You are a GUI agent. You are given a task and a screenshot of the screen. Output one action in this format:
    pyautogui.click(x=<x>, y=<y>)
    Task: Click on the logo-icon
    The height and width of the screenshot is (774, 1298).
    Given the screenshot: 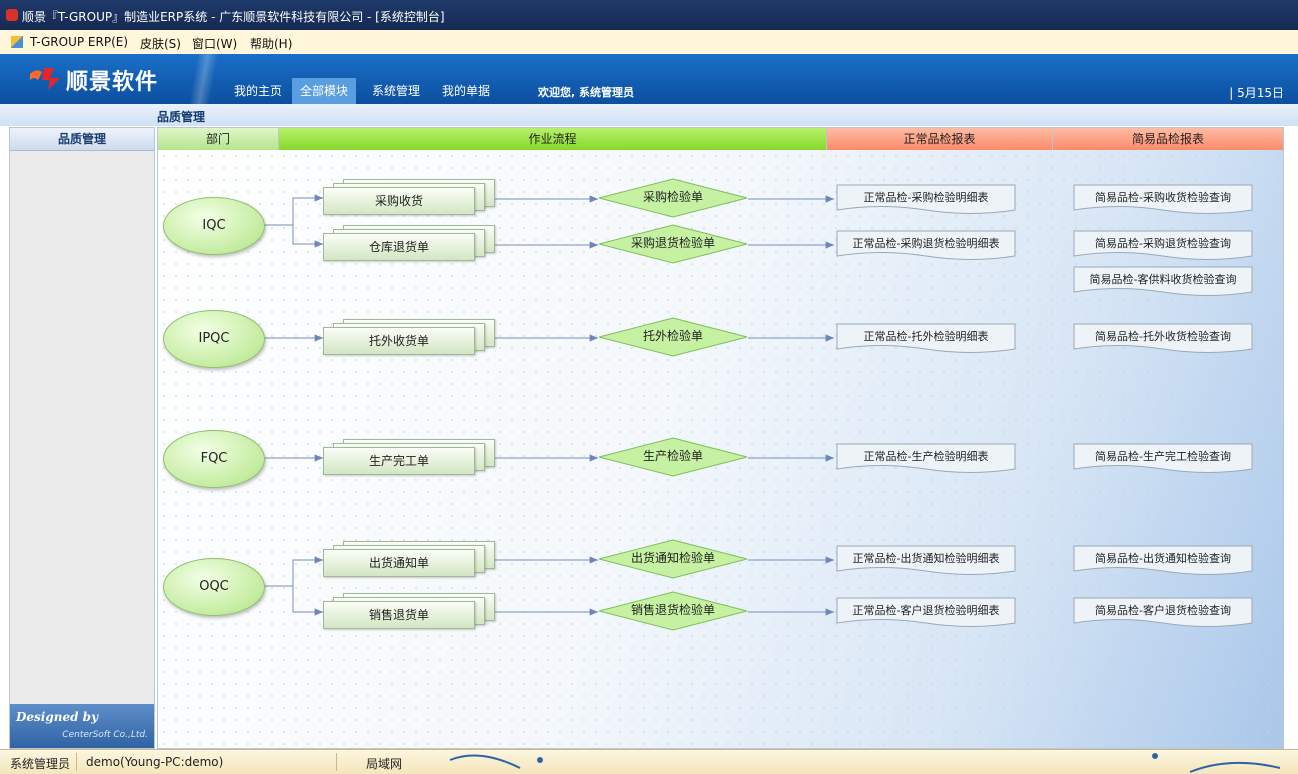 What is the action you would take?
    pyautogui.click(x=45, y=79)
    